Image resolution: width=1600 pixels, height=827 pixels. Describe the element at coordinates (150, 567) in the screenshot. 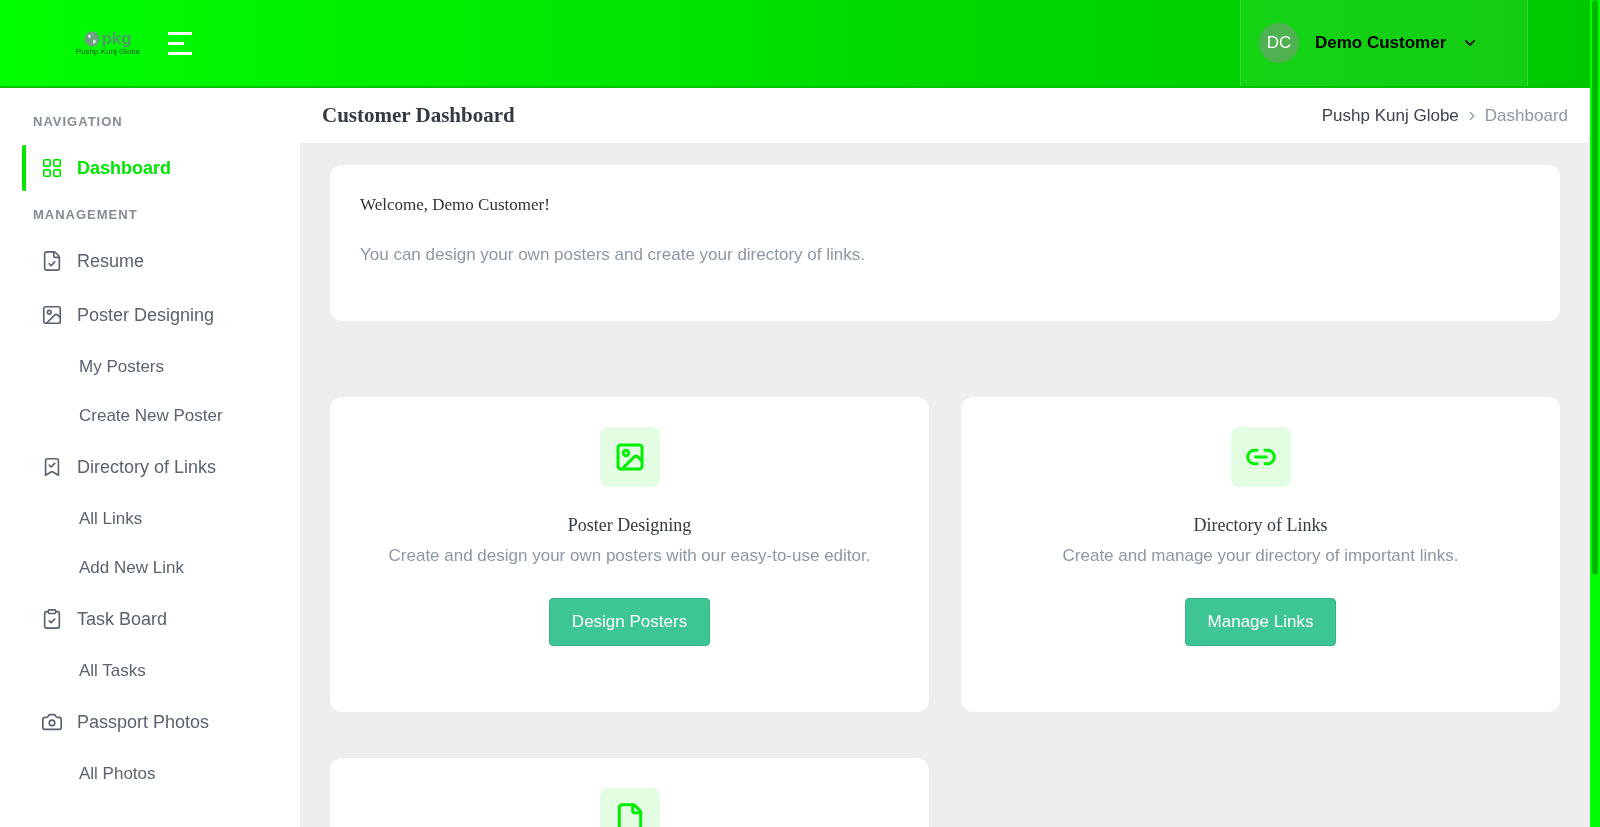

I see `sidebar-subitem: Add New Link` at that location.